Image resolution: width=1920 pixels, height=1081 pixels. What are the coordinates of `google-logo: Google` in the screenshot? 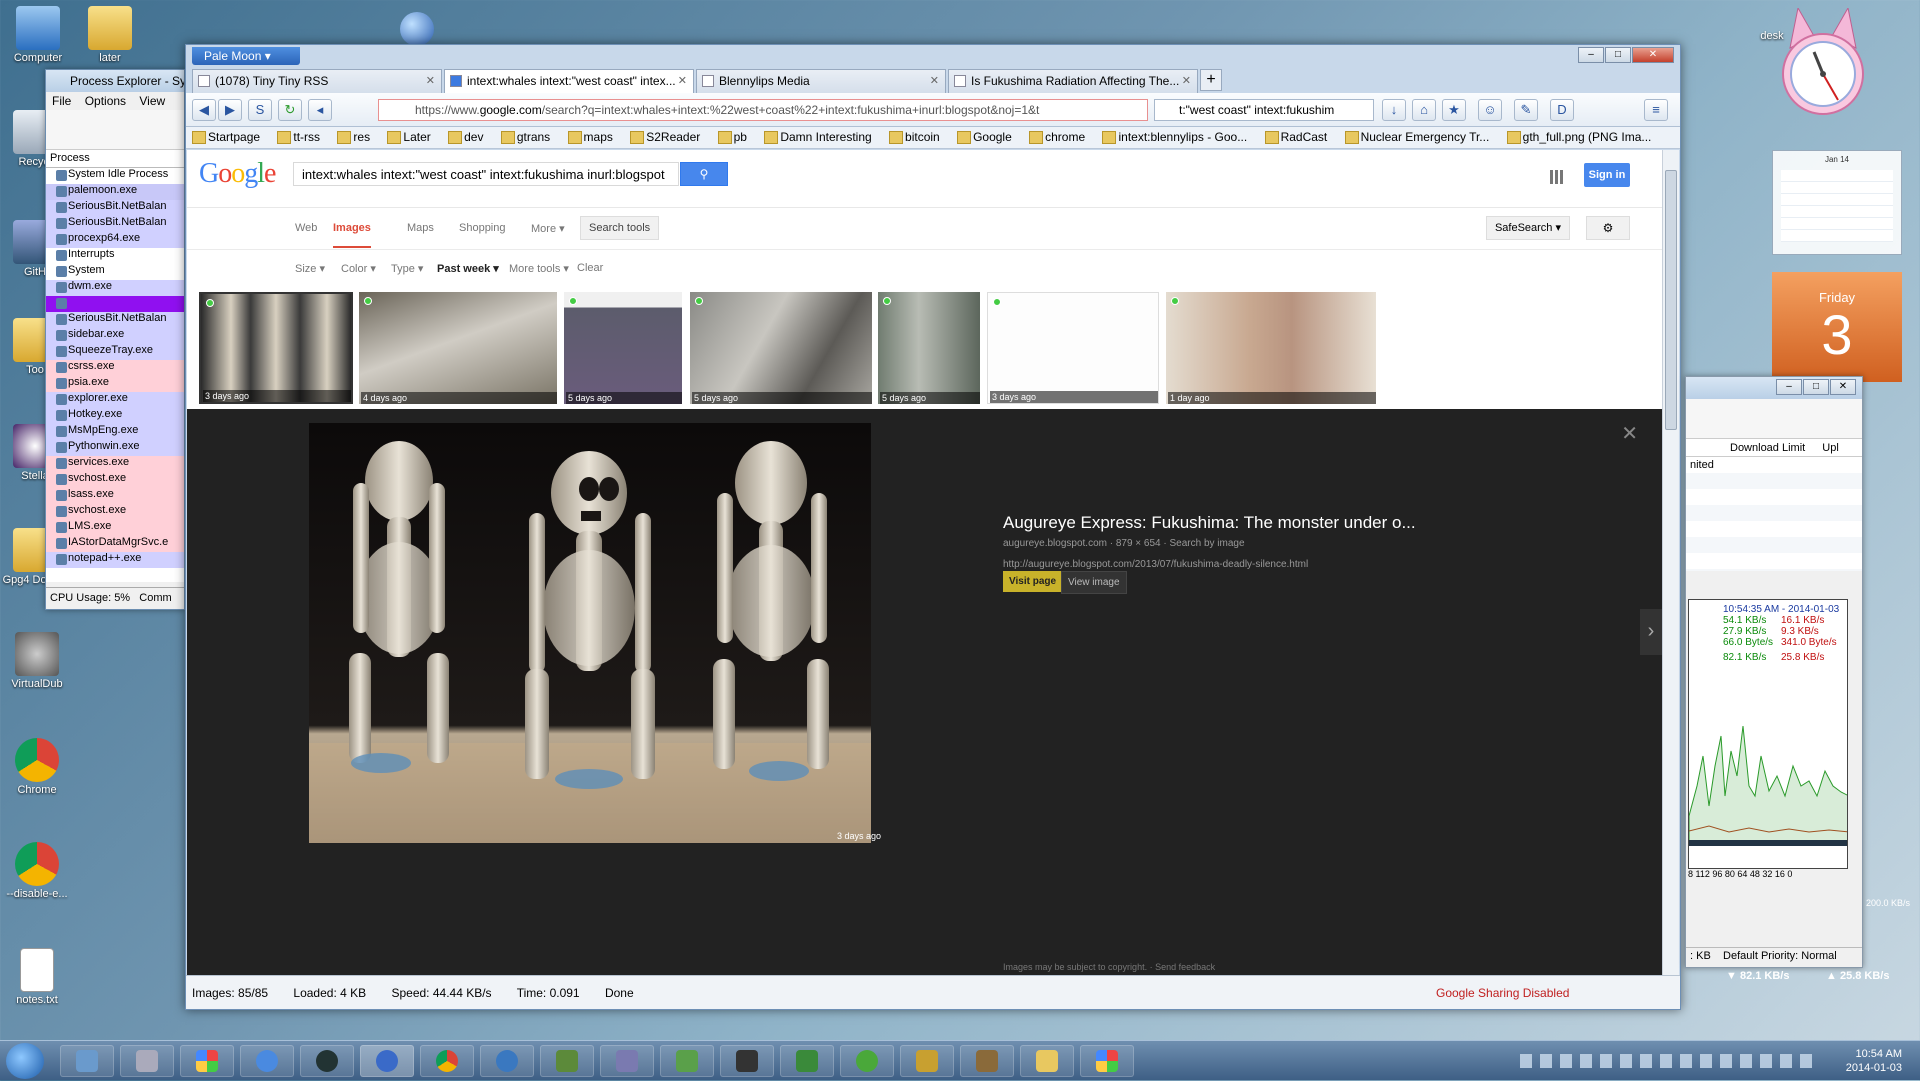 It's located at (237, 174).